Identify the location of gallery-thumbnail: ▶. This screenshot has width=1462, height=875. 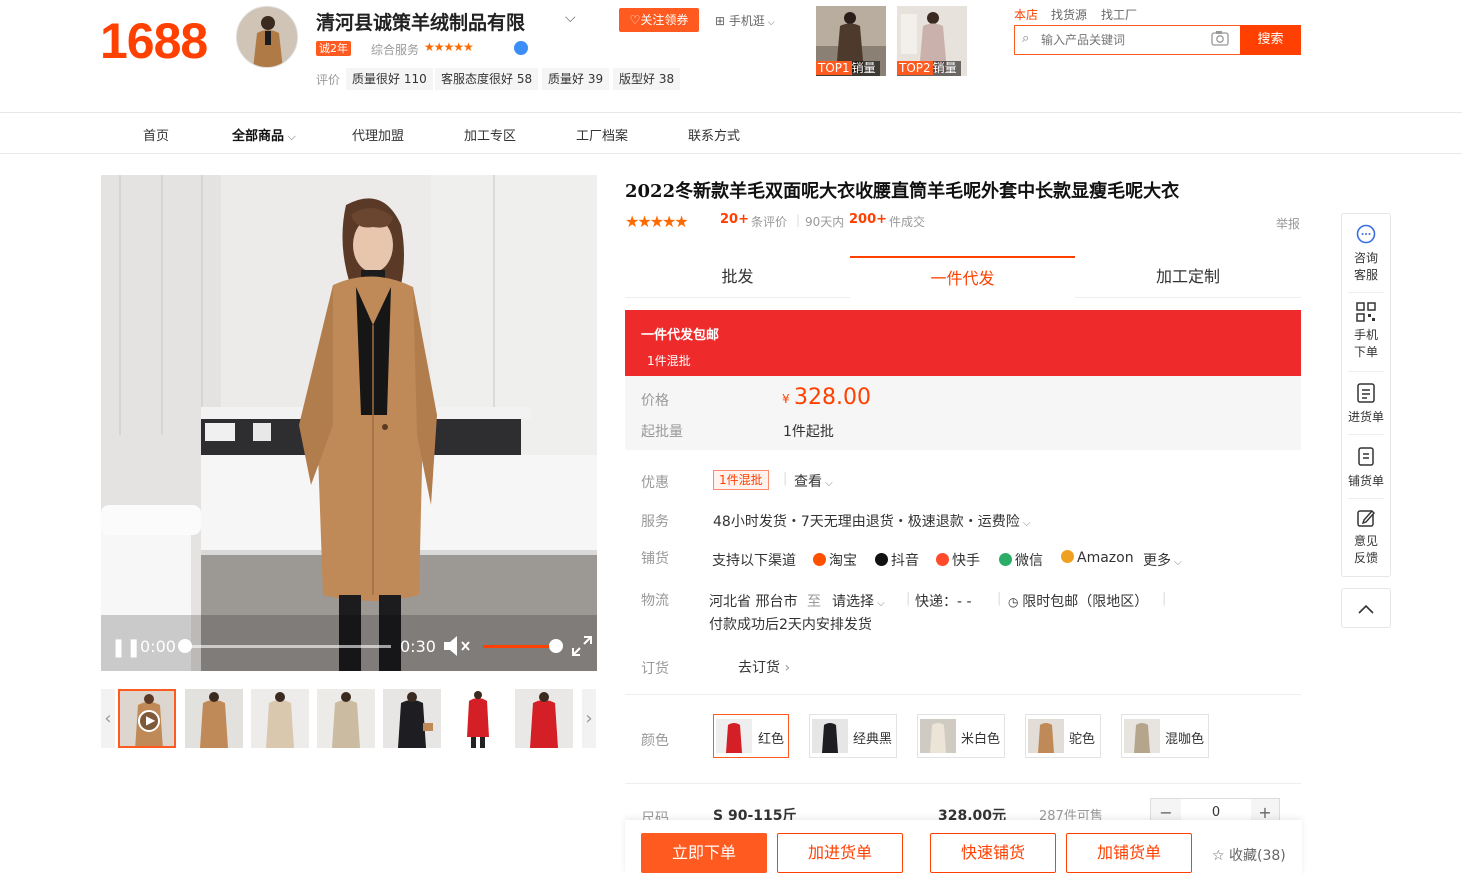
(147, 718).